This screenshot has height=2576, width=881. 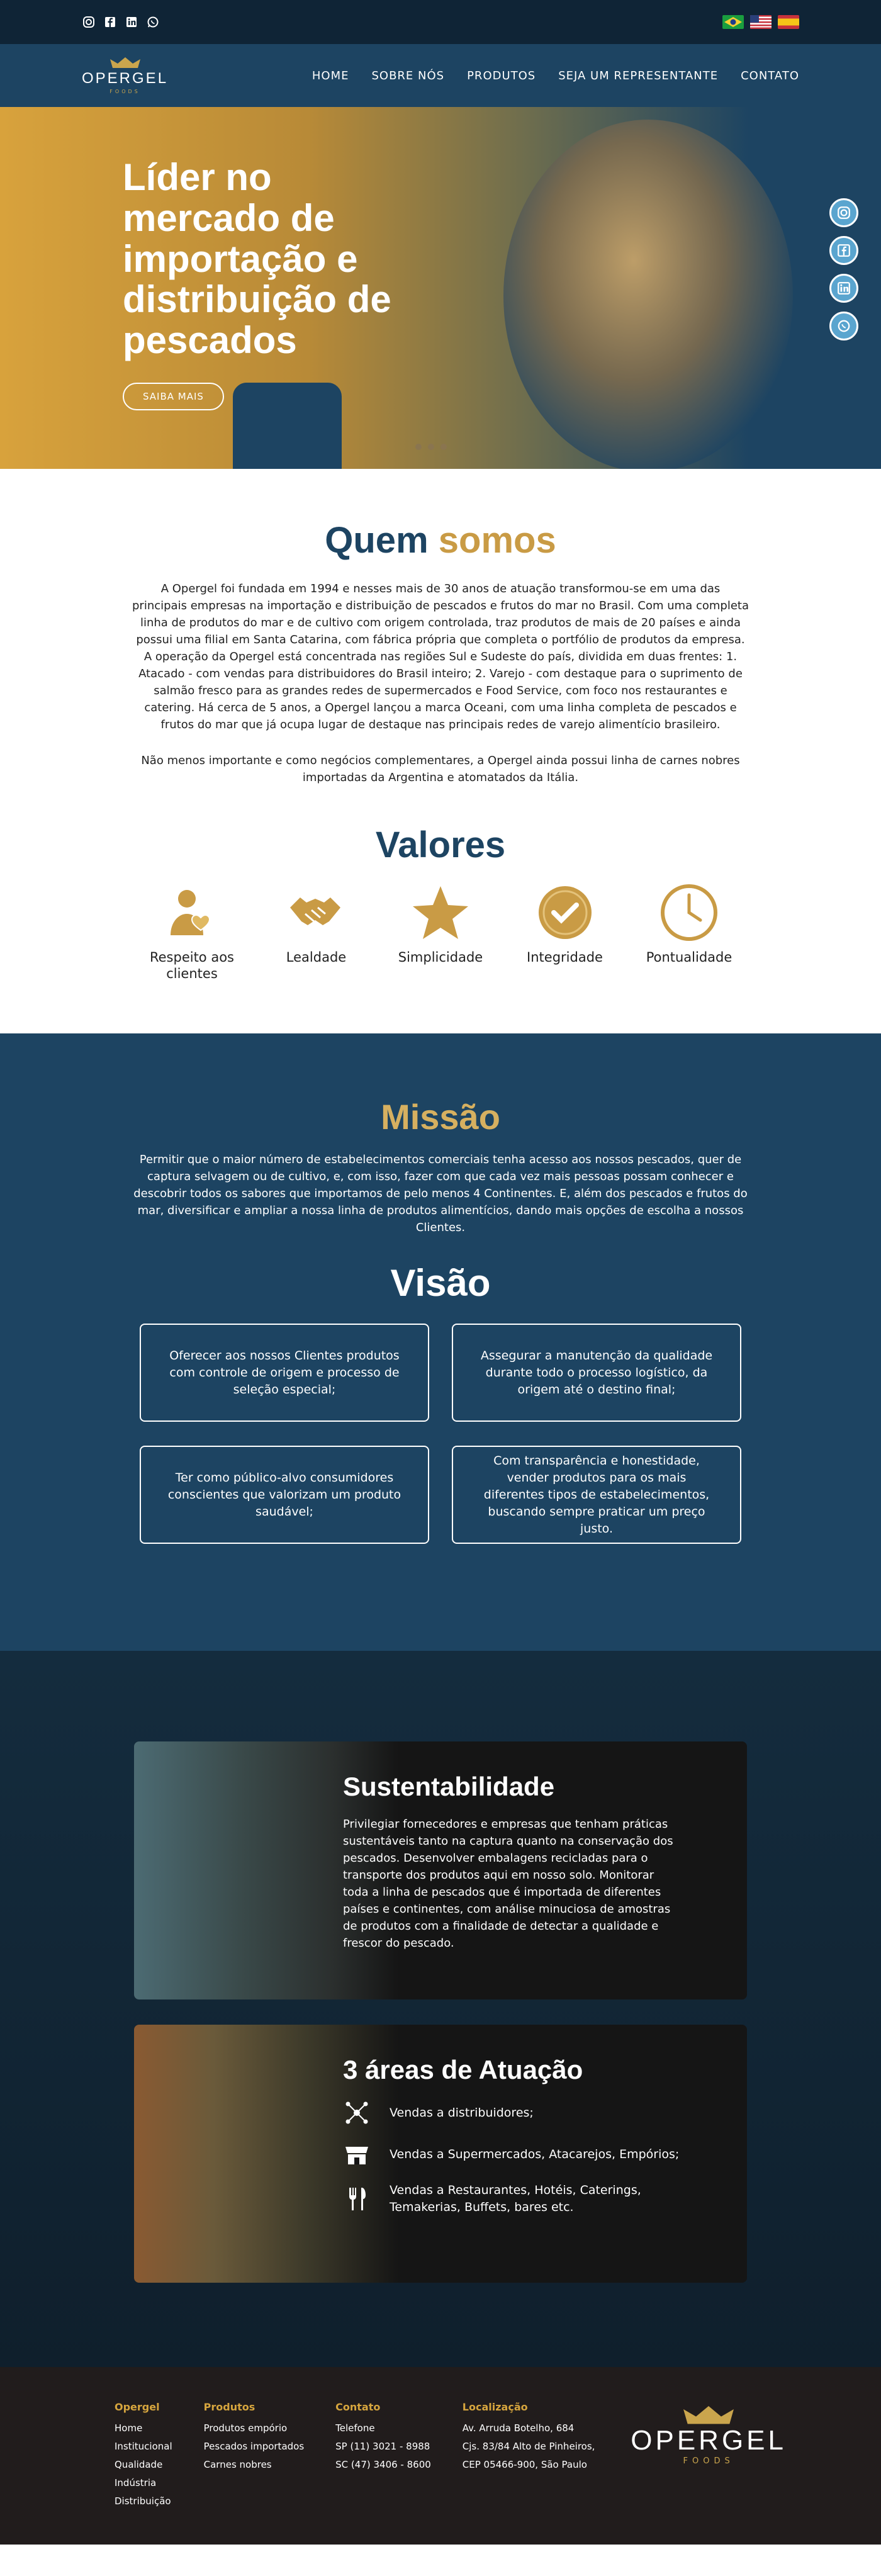 I want to click on value-item: Respeito aos clientes, so click(x=192, y=932).